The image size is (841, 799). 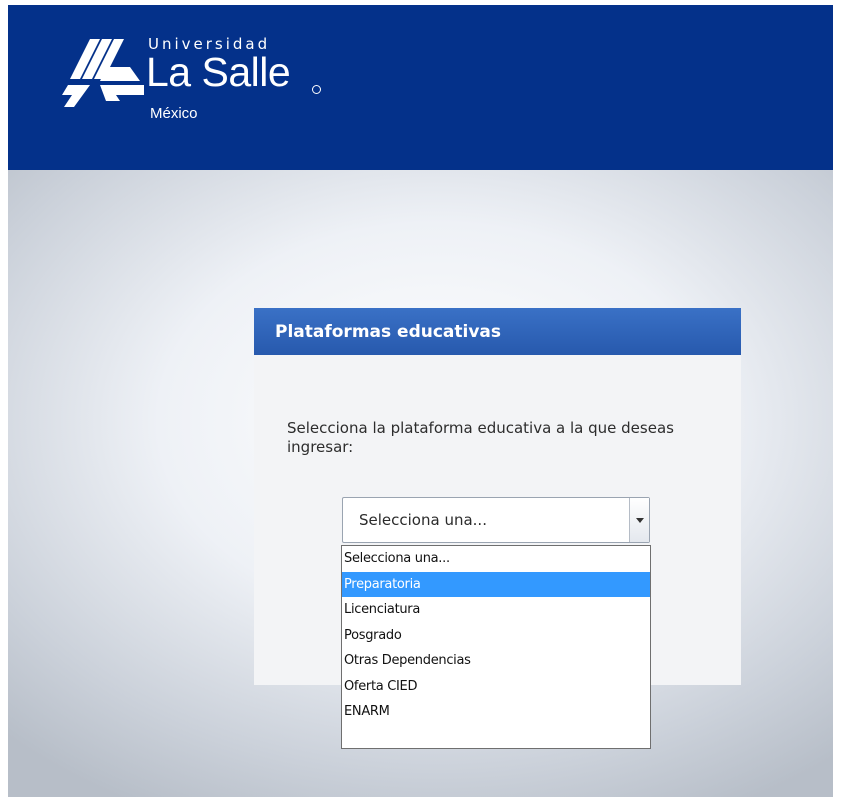 What do you see at coordinates (218, 72) in the screenshot?
I see `logo-name-text: La Salle` at bounding box center [218, 72].